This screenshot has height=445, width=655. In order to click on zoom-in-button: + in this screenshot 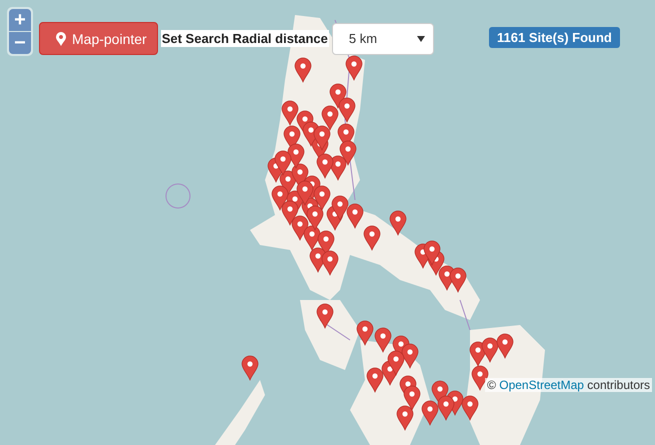, I will do `click(20, 20)`.